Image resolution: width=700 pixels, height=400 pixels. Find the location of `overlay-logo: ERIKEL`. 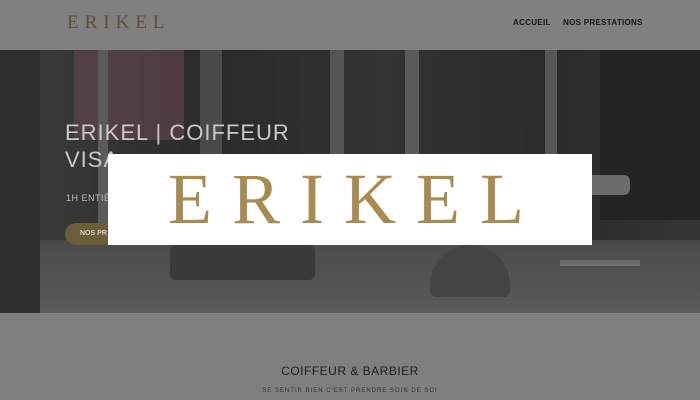

overlay-logo: ERIKEL is located at coordinates (356, 199).